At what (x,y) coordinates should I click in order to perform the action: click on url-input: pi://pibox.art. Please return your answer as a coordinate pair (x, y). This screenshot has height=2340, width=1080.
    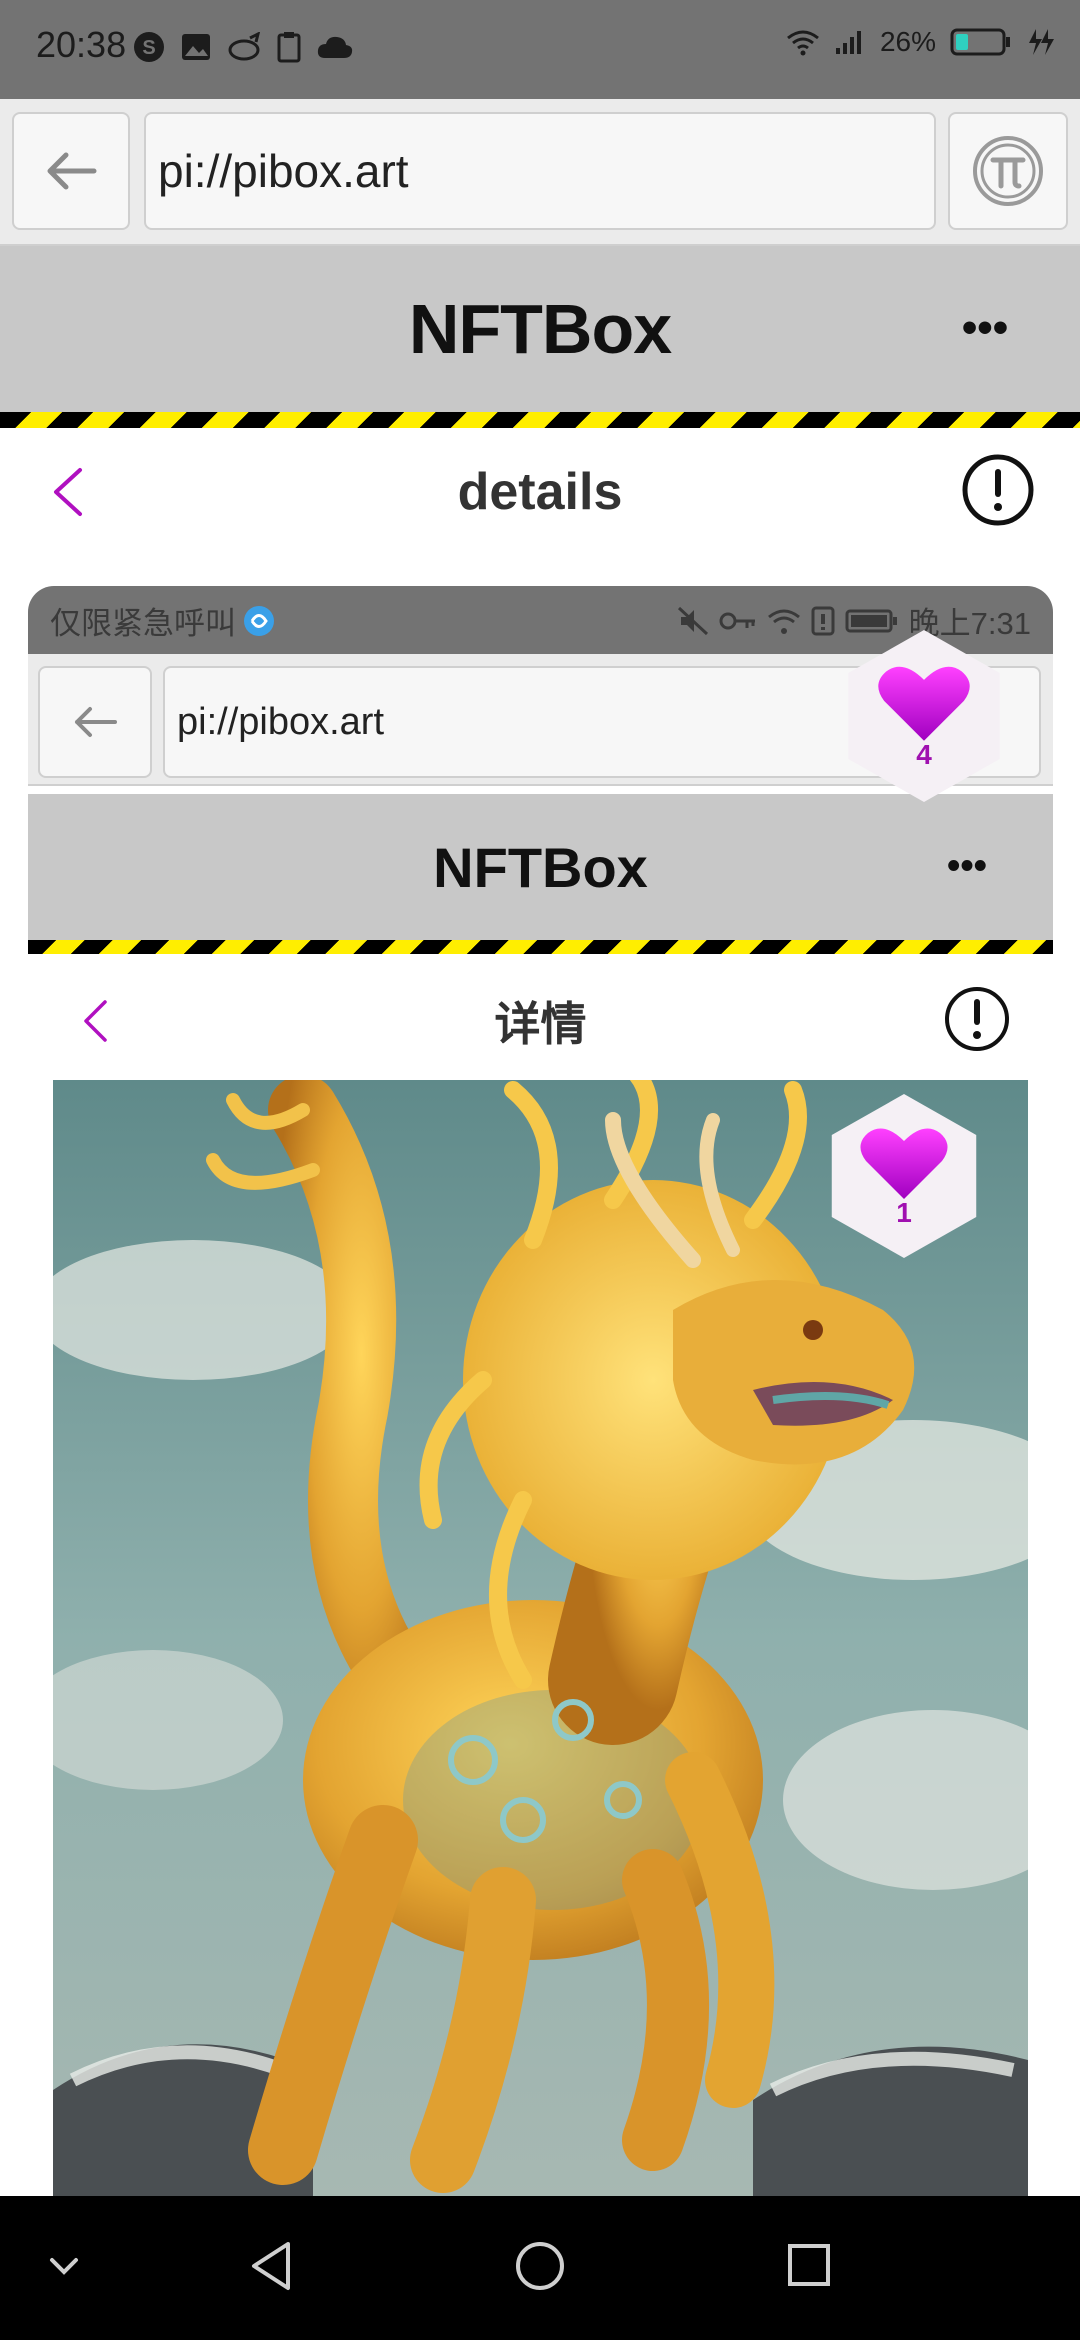
    Looking at the image, I should click on (540, 171).